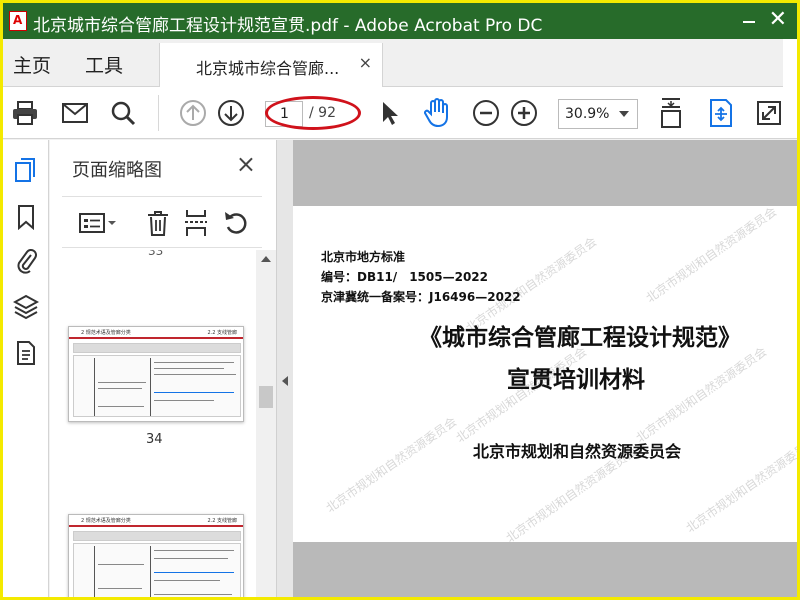  I want to click on fit-page-icon, so click(671, 113).